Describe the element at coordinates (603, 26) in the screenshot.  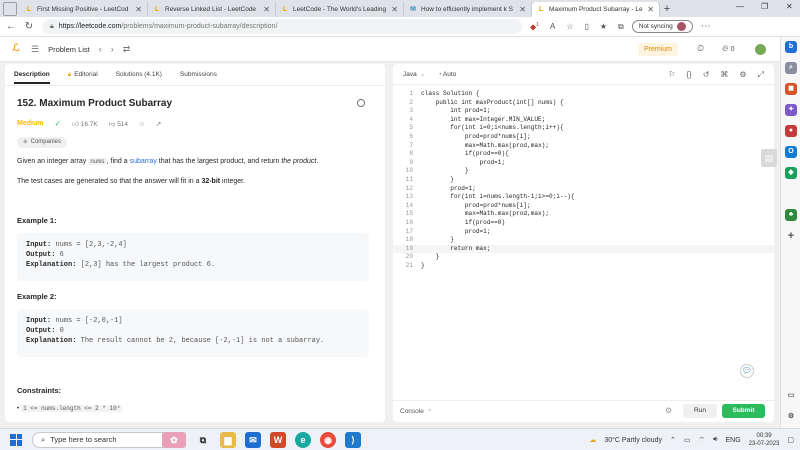
I see `favorites-icon: ★` at that location.